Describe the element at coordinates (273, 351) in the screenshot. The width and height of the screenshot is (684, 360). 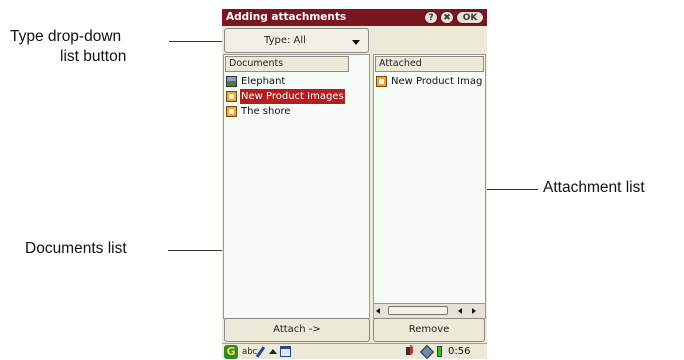
I see `up-arrow-icon` at that location.